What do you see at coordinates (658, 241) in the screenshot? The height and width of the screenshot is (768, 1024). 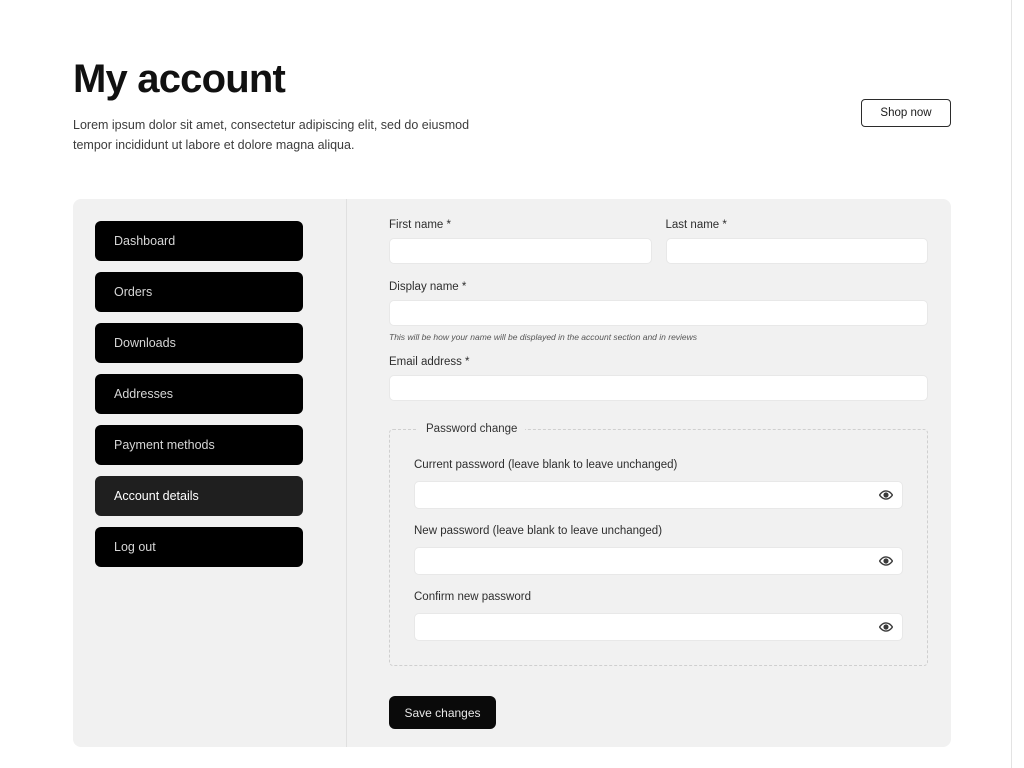 I see `name-row: First name * Last name *` at bounding box center [658, 241].